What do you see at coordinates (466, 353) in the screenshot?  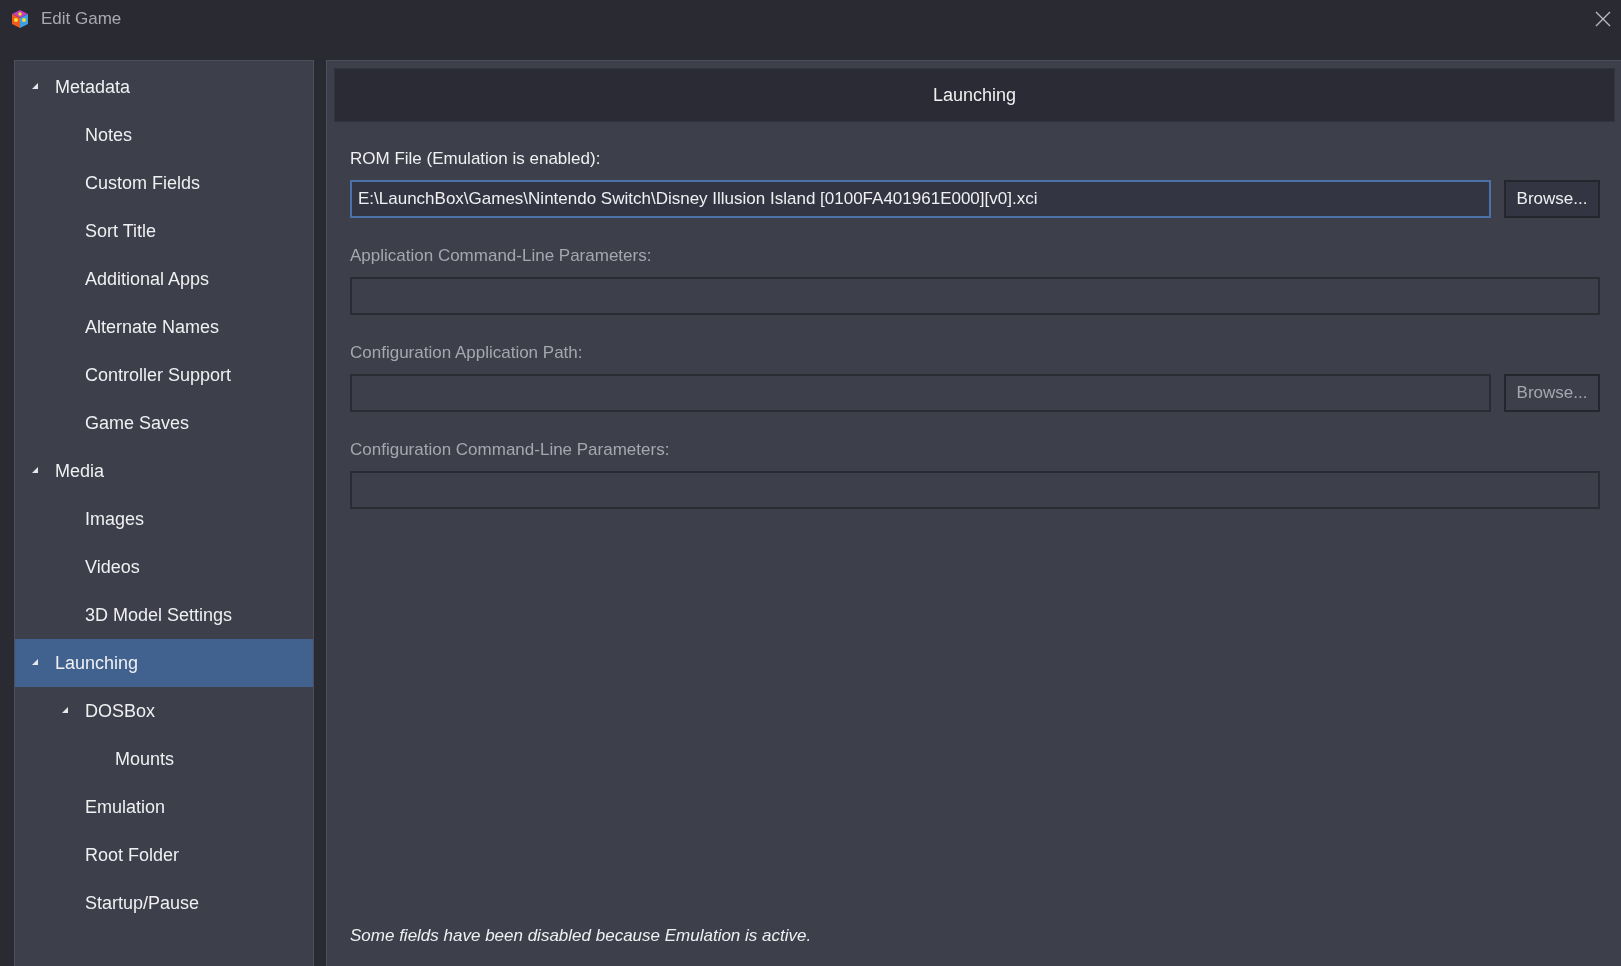 I see `field-label: Configuration Application Path:` at bounding box center [466, 353].